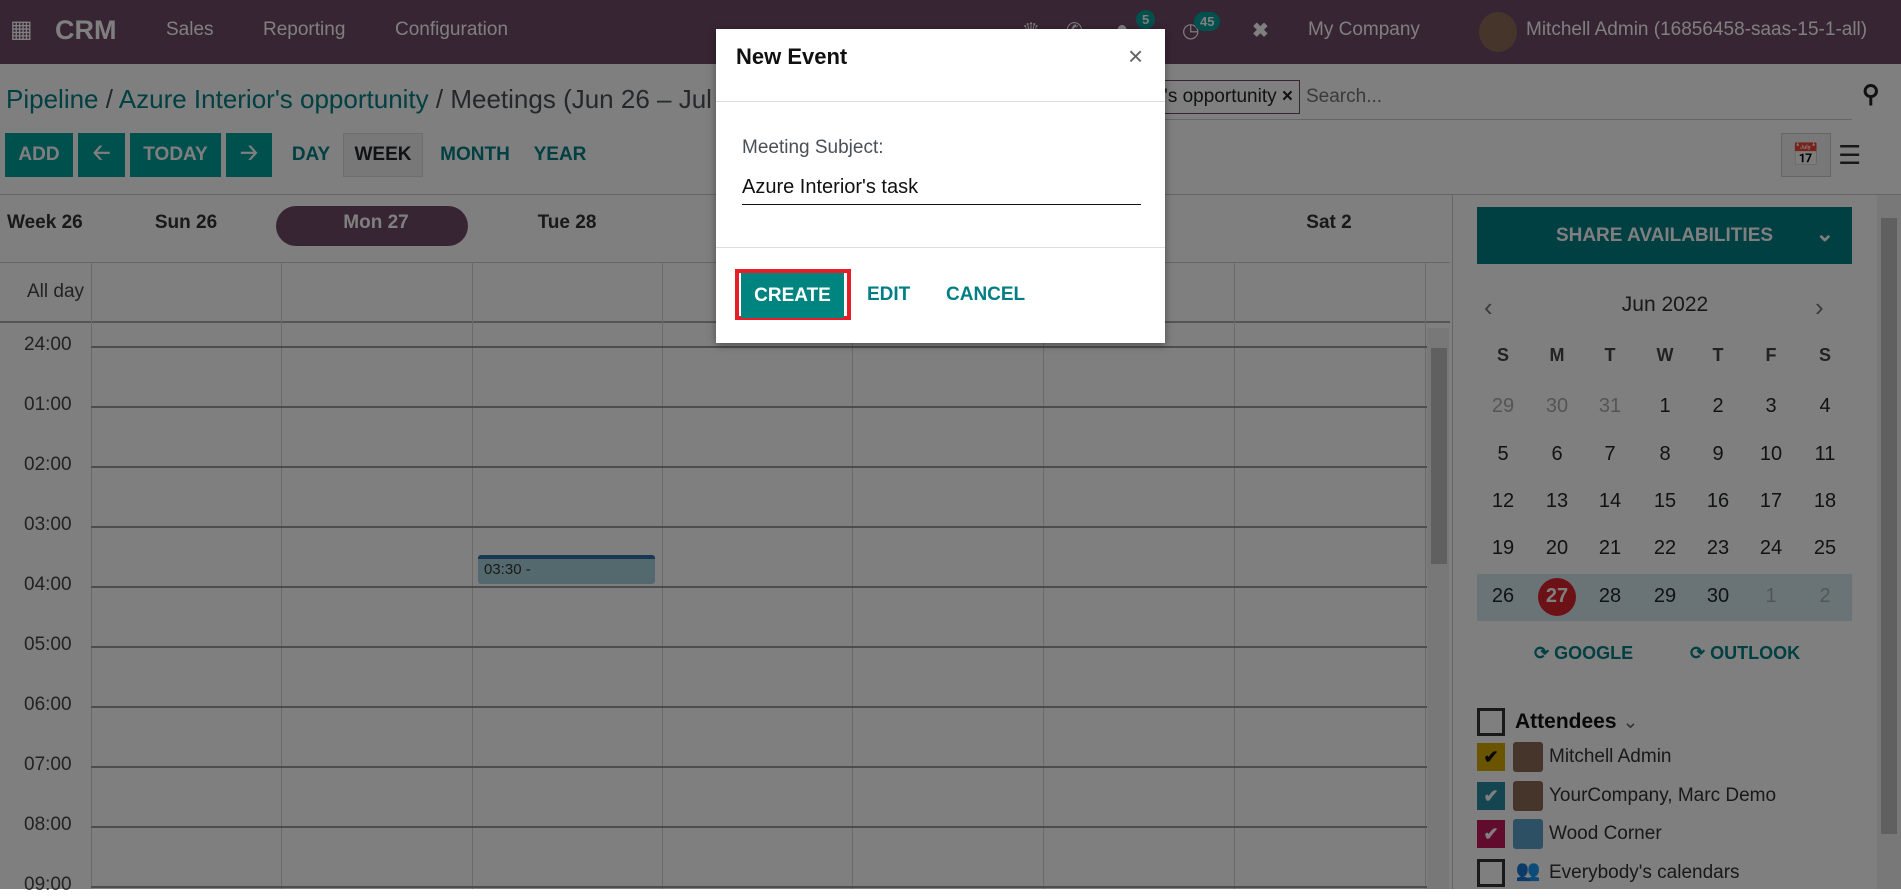  I want to click on dialog-title: New Event, so click(792, 56).